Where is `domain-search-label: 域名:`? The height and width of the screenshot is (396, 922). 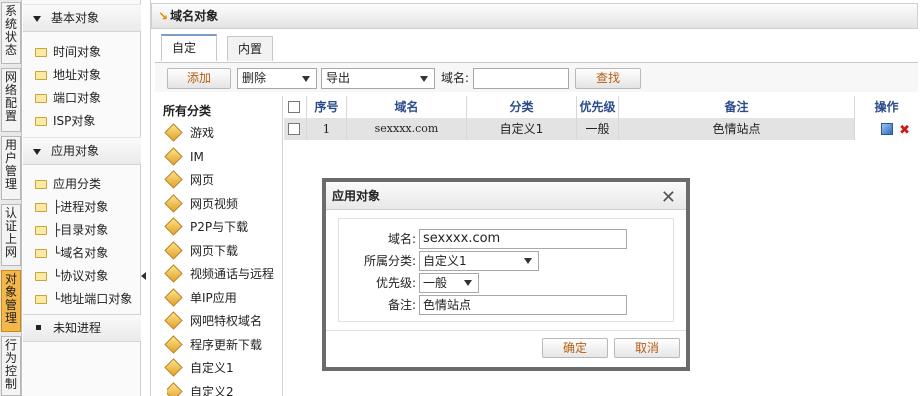 domain-search-label: 域名: is located at coordinates (455, 78).